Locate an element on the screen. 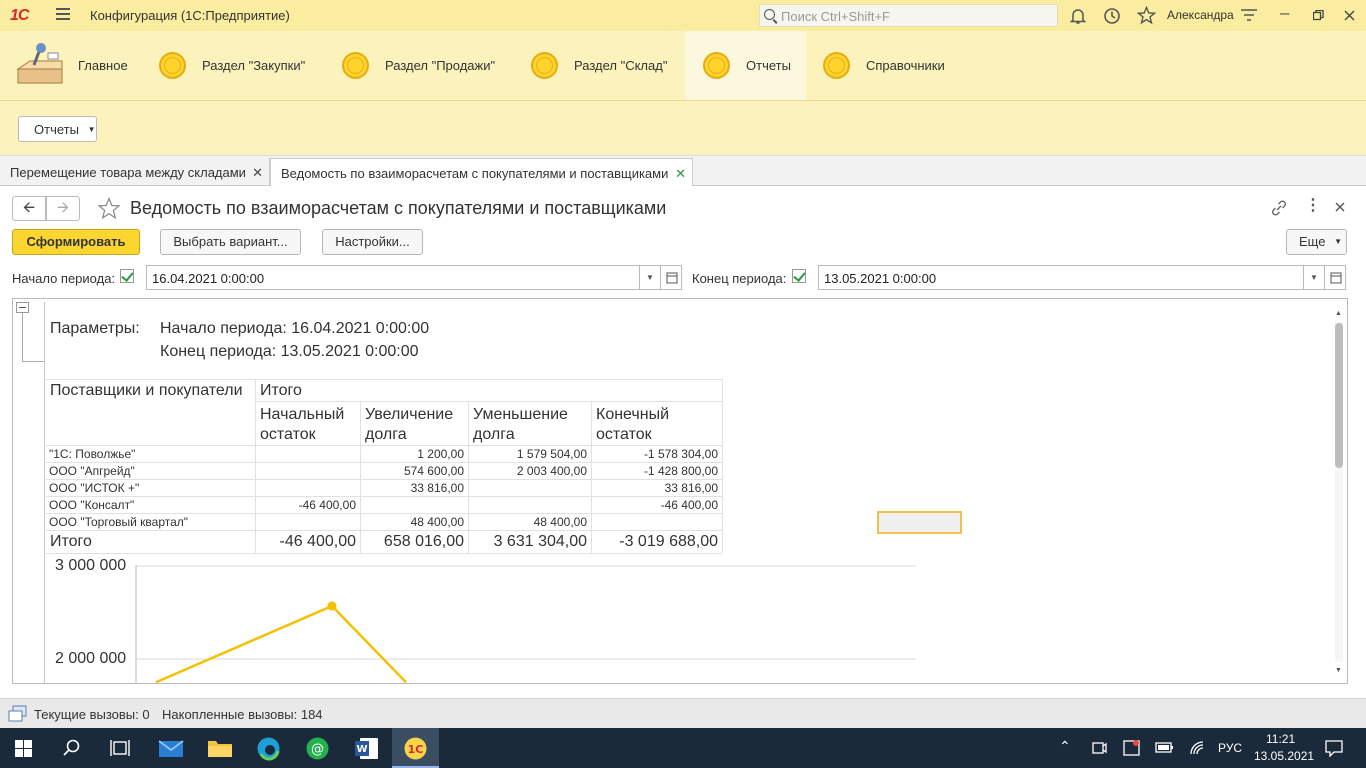  1c-taskbar-button: 1С is located at coordinates (415, 748).